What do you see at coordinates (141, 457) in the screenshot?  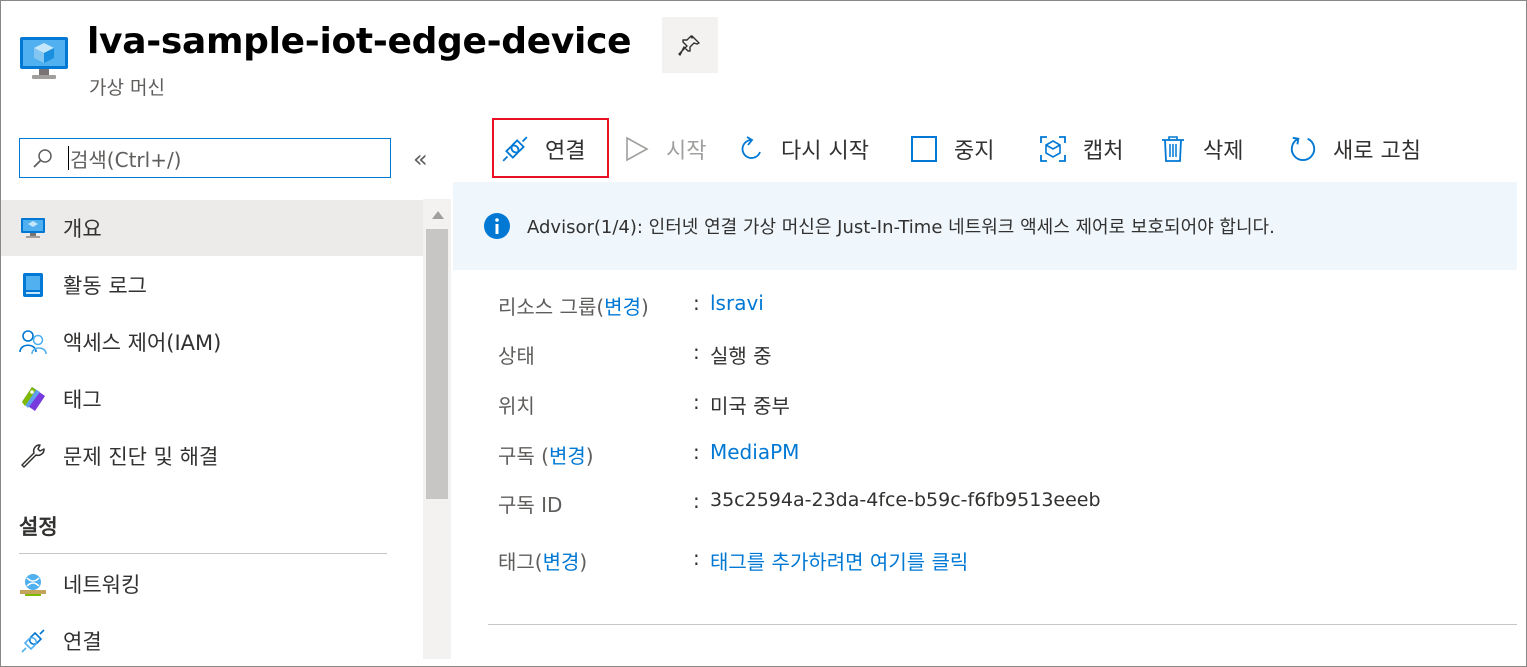 I see `sidebar-item-label: 문제 진단 및 해결` at bounding box center [141, 457].